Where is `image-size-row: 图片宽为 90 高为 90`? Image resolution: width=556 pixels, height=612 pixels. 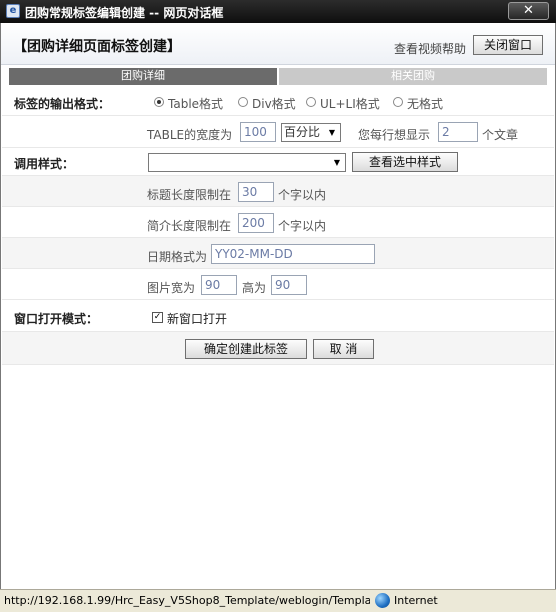
image-size-row: 图片宽为 90 高为 90 is located at coordinates (278, 284).